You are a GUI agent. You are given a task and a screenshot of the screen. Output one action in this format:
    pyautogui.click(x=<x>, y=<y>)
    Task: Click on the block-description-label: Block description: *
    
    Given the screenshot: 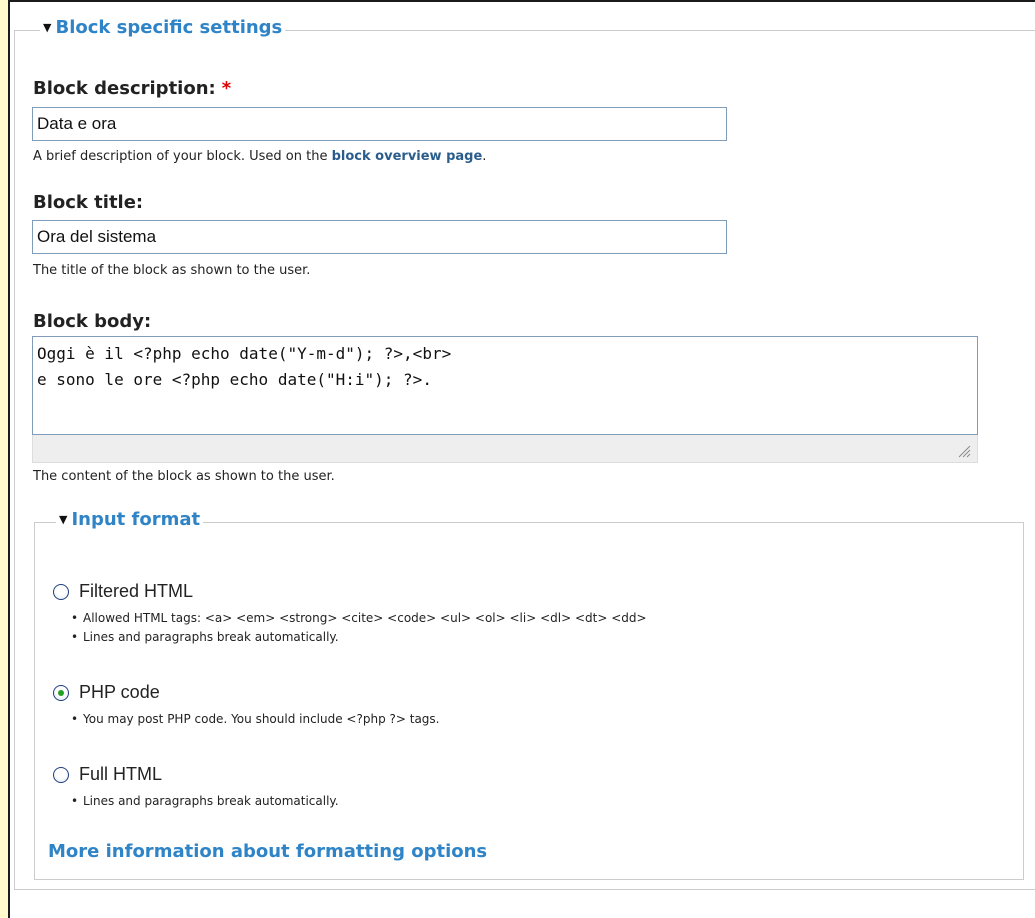 What is the action you would take?
    pyautogui.click(x=132, y=88)
    